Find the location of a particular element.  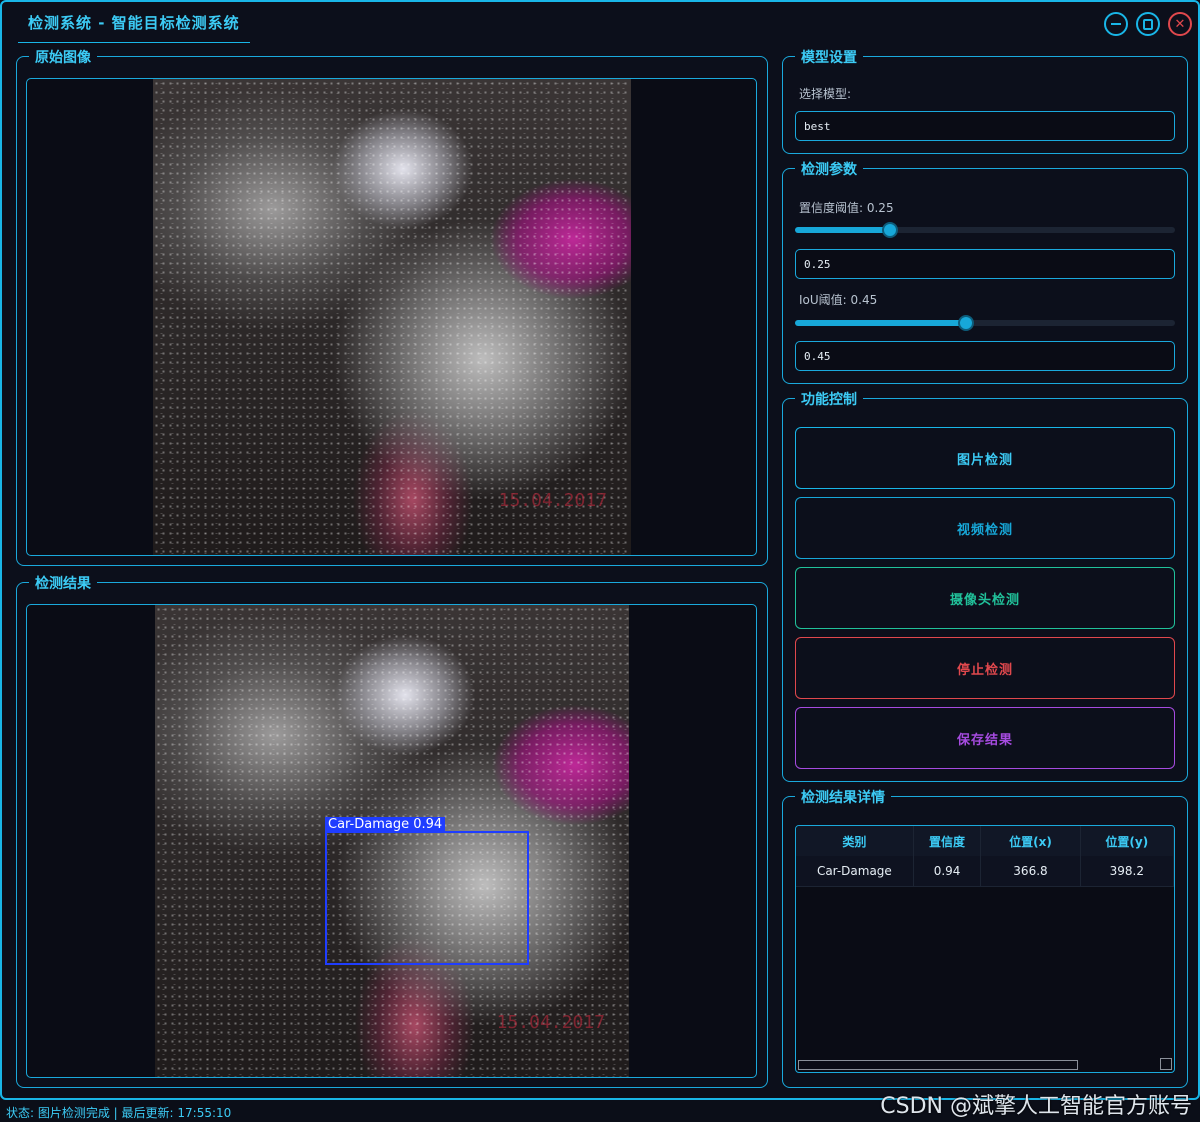

window-title: 检测系统 - 智能目标检测系统 is located at coordinates (134, 23).